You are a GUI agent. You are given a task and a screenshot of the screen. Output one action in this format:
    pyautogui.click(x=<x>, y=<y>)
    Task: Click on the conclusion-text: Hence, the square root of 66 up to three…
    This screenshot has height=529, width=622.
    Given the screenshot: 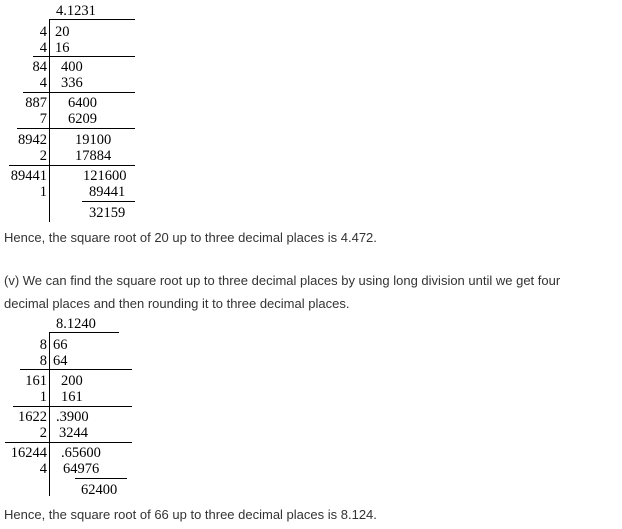 What is the action you would take?
    pyautogui.click(x=190, y=514)
    